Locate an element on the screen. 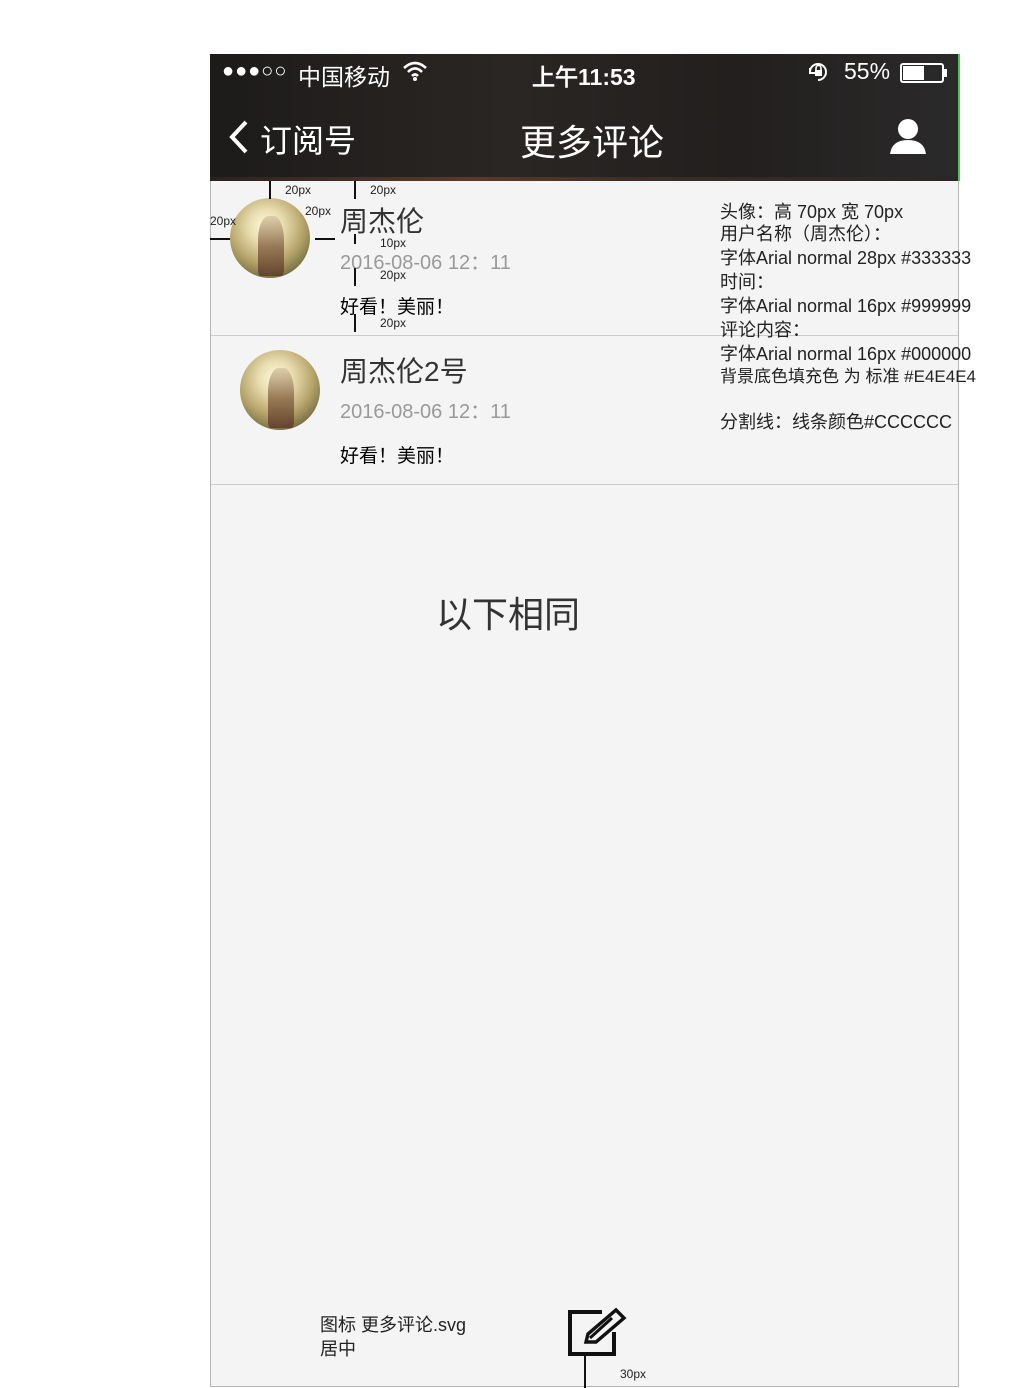 This screenshot has width=1020, height=1388. dimension-label: 30px is located at coordinates (633, 1374).